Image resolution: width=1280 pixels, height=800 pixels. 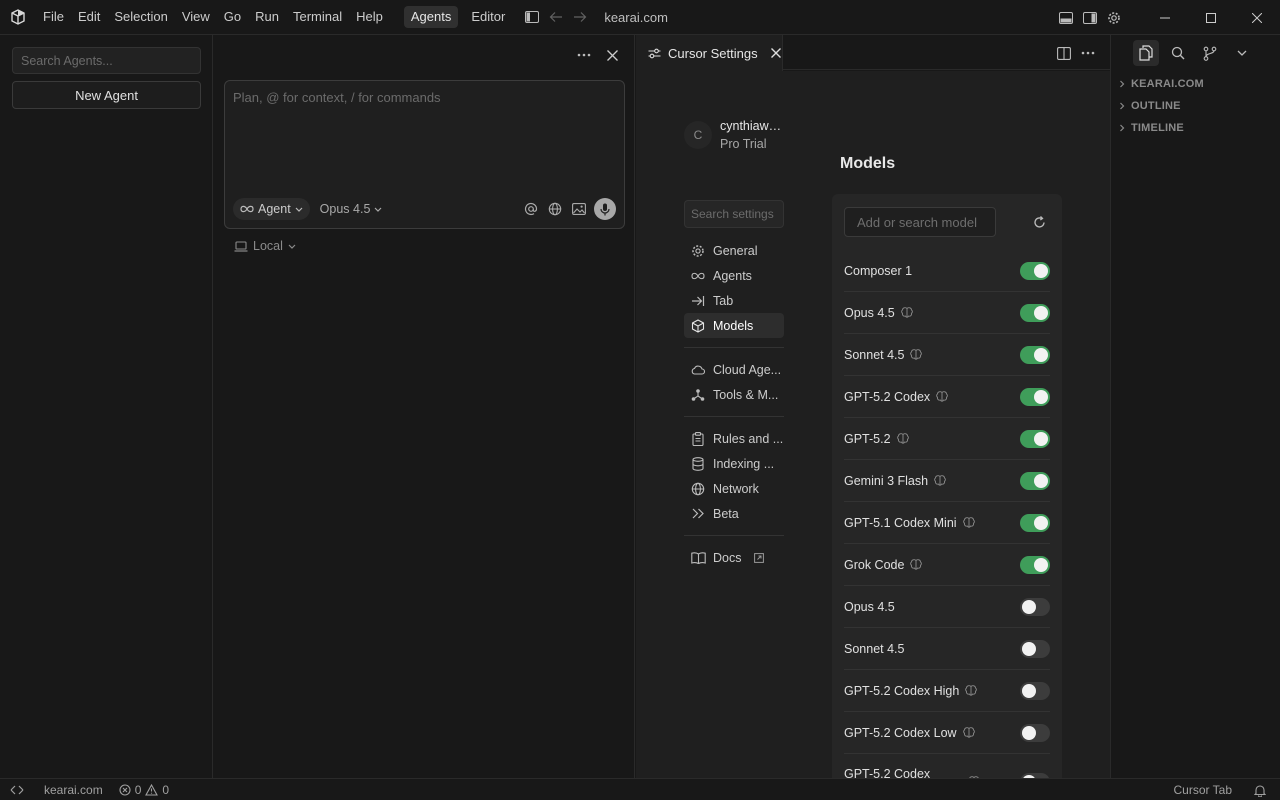 What do you see at coordinates (579, 209) in the screenshot?
I see `image-icon` at bounding box center [579, 209].